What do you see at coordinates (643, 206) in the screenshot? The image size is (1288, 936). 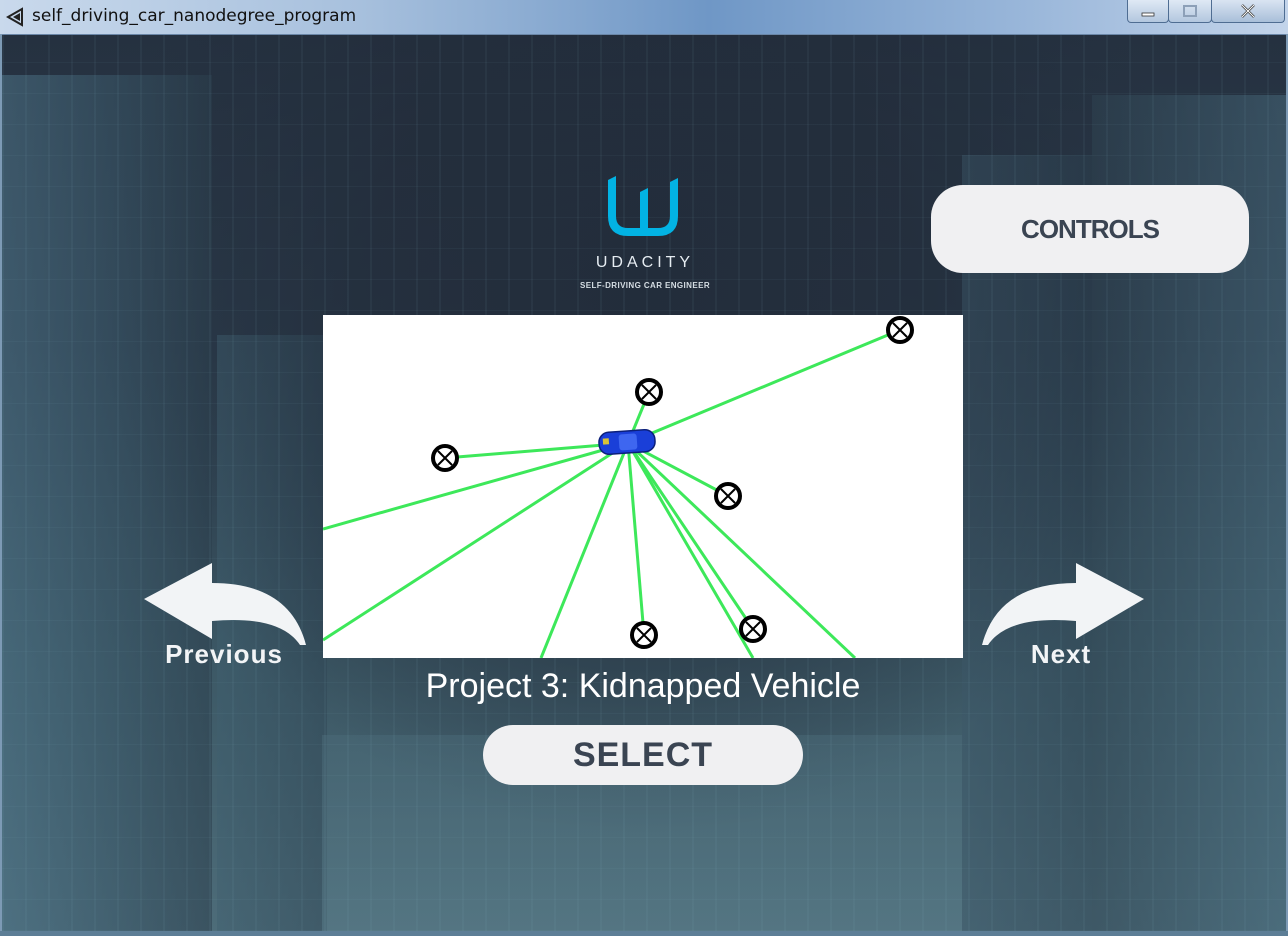 I see `udacity-logo-icon` at bounding box center [643, 206].